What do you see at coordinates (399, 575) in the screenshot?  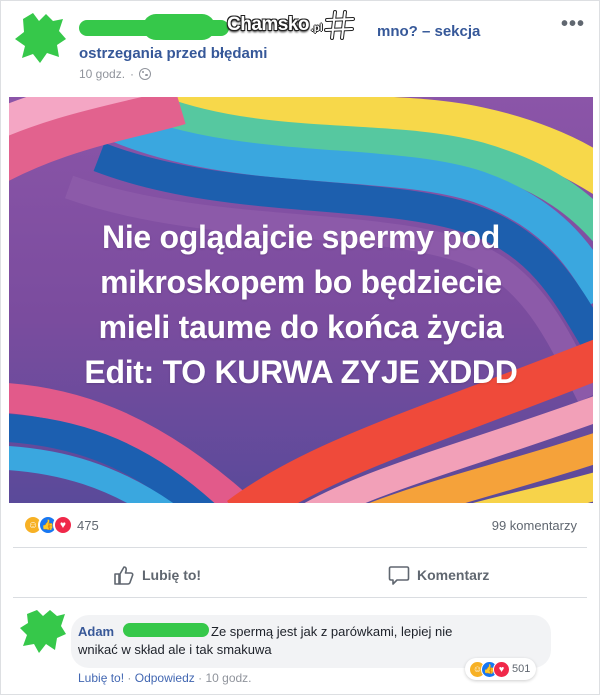 I see `speech-bubble-icon` at bounding box center [399, 575].